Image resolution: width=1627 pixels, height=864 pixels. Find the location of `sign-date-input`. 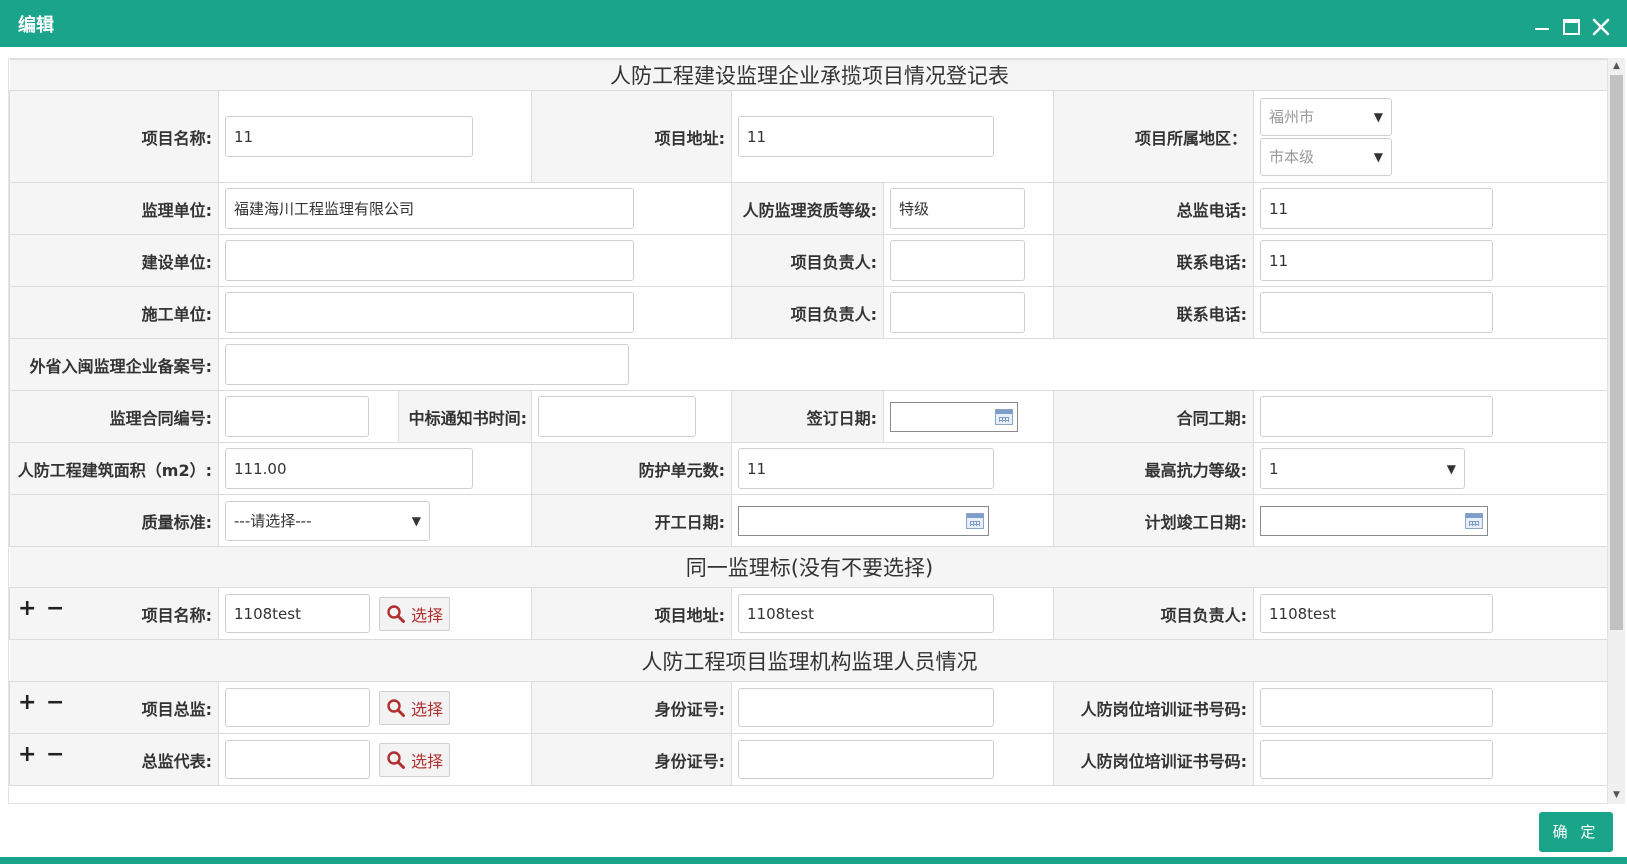

sign-date-input is located at coordinates (954, 416).